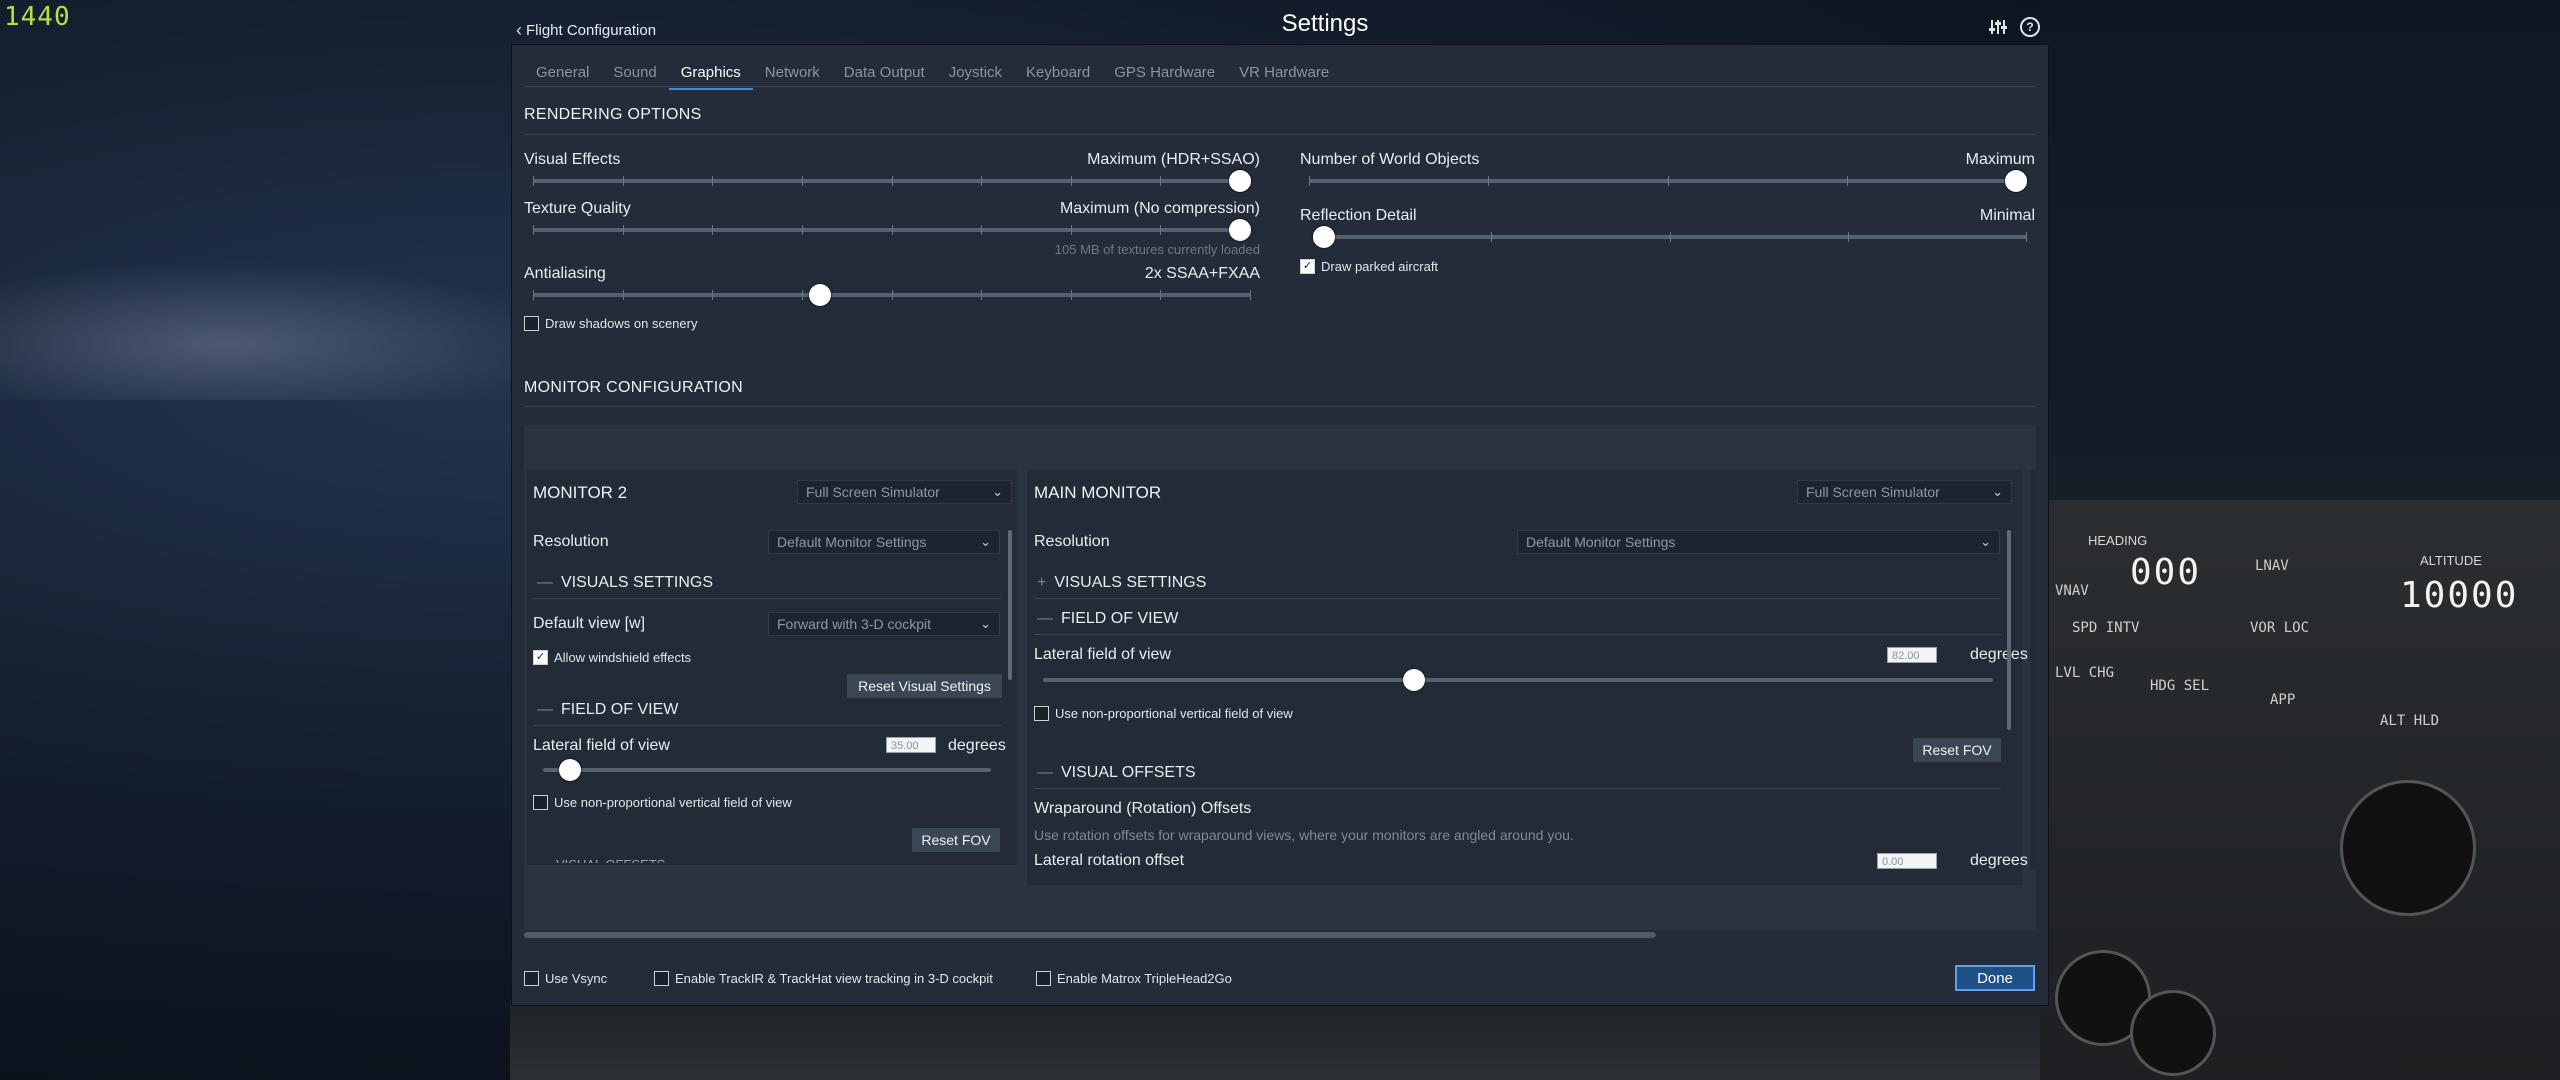 This screenshot has height=1080, width=2560. What do you see at coordinates (1143, 808) in the screenshot?
I see `wraparound-offsets-heading: Wraparound (Rotation) Offsets` at bounding box center [1143, 808].